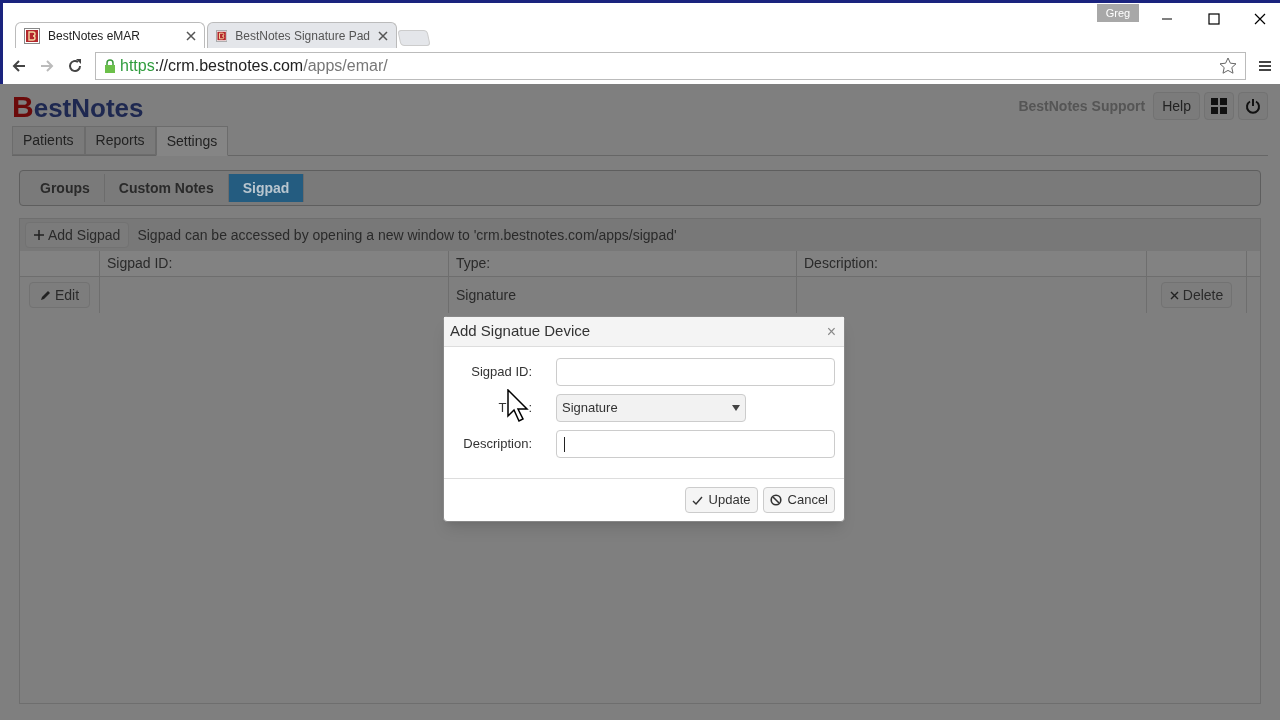 This screenshot has width=1280, height=720. What do you see at coordinates (166, 188) in the screenshot?
I see `sub-tab: Custom Notes` at bounding box center [166, 188].